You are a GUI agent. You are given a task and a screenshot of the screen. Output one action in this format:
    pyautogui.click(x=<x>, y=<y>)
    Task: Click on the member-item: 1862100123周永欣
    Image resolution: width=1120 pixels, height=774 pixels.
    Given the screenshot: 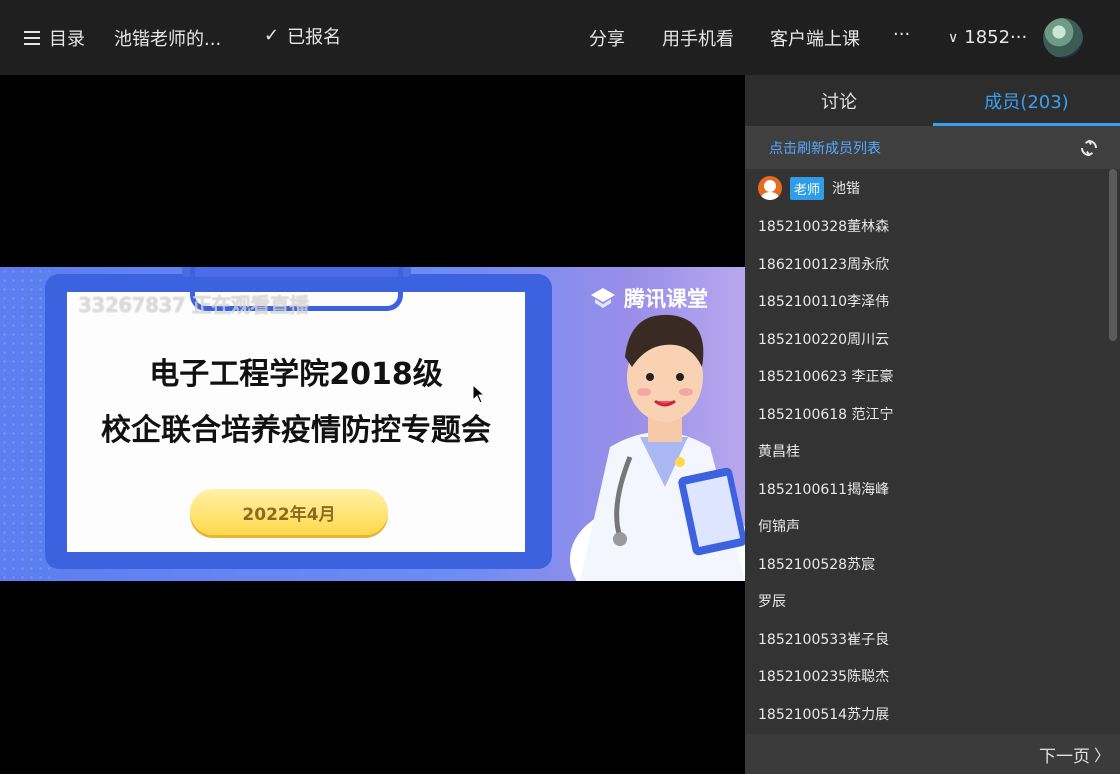 What is the action you would take?
    pyautogui.click(x=823, y=264)
    